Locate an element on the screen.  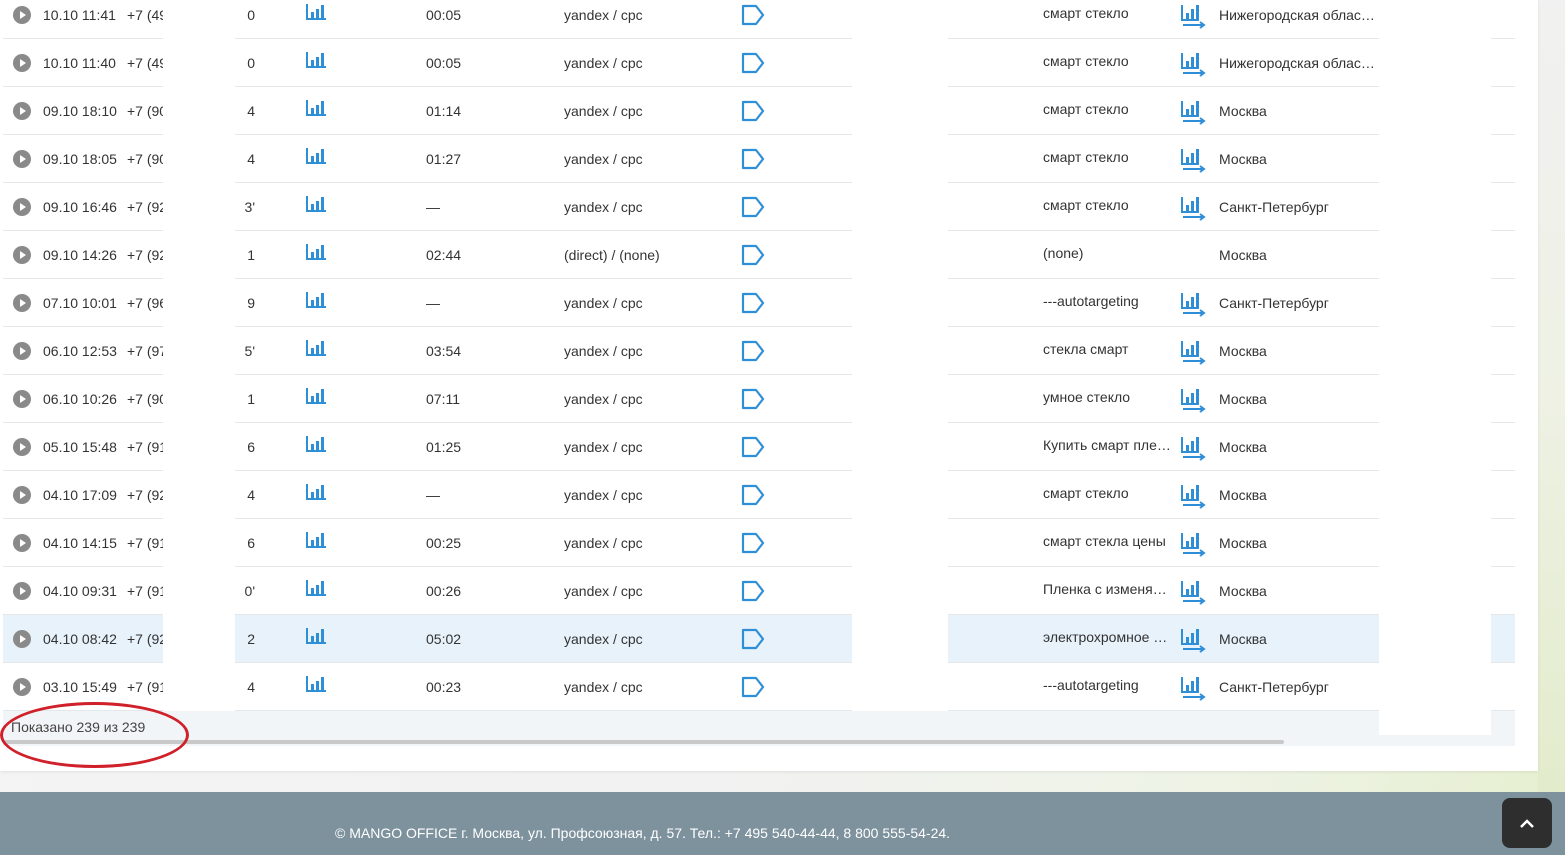
call-duration: 07:11 is located at coordinates (443, 399).